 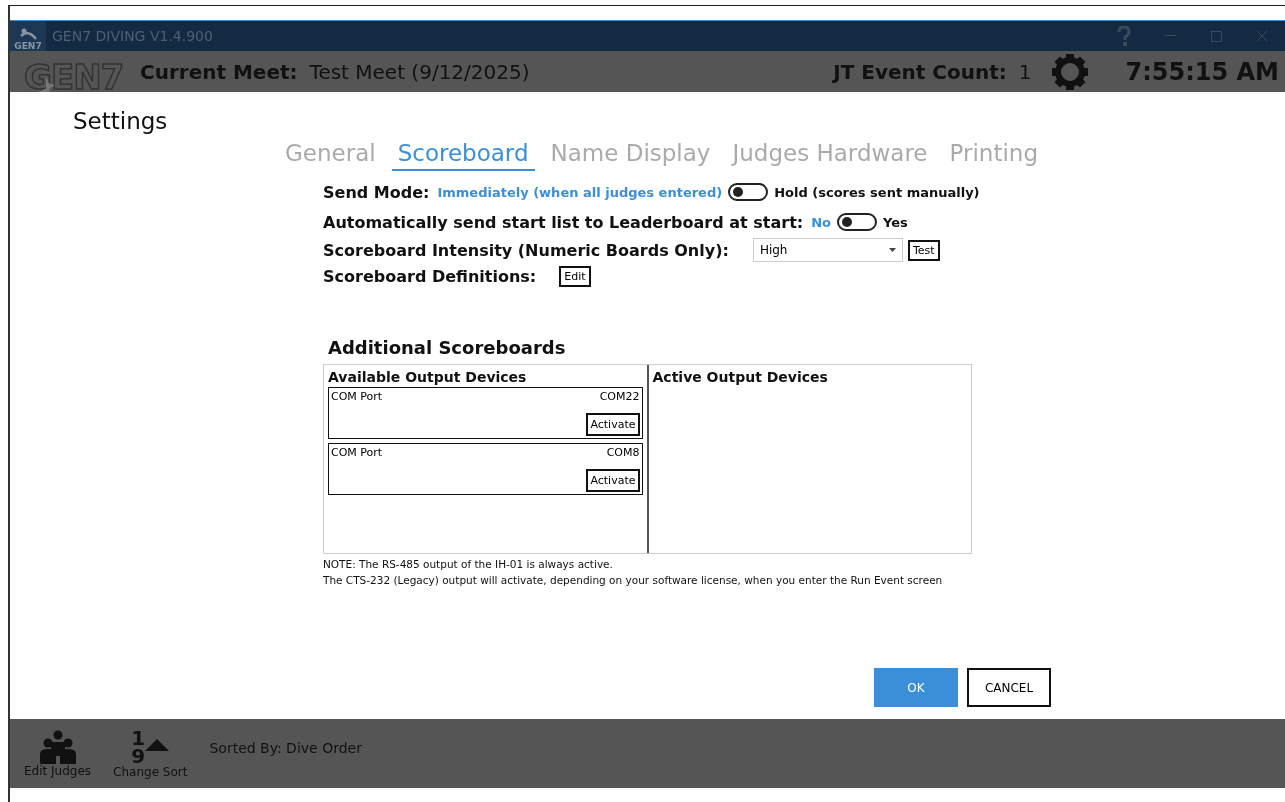 I want to click on intensity-label: Scoreboard Intensity (Numeric Boards Only):, so click(x=526, y=250).